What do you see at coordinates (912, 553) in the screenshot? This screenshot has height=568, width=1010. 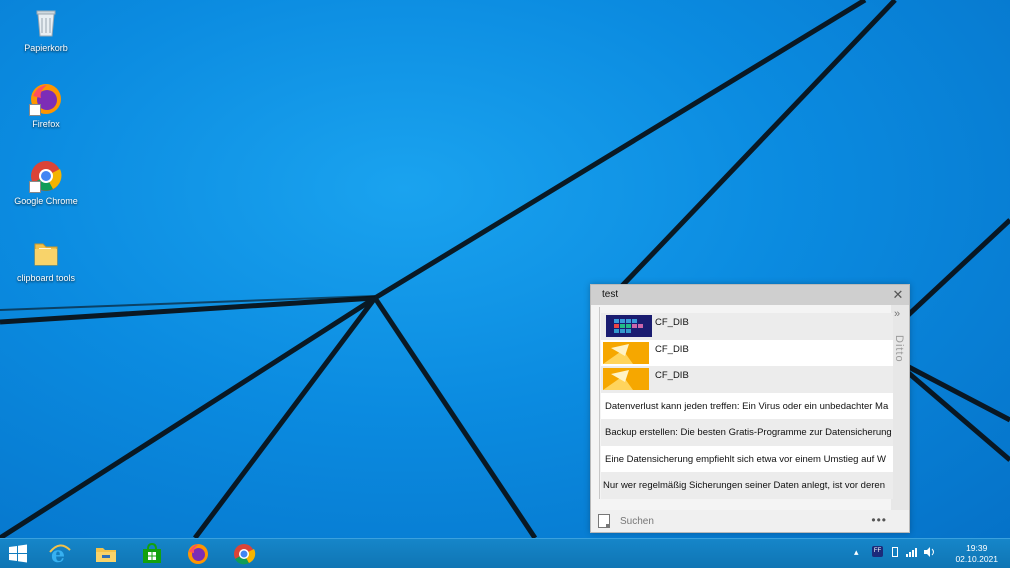 I see `network-icon` at bounding box center [912, 553].